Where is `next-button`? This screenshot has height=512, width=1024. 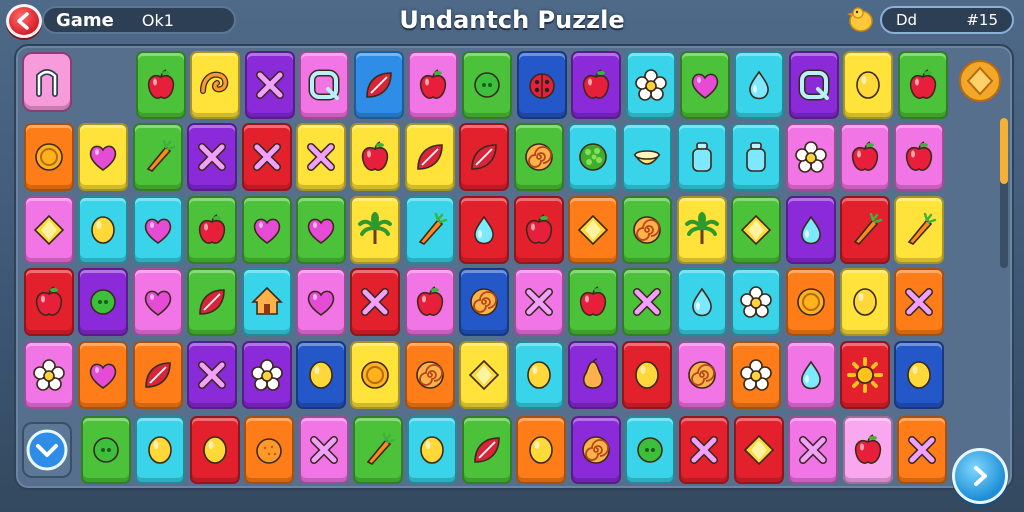 next-button is located at coordinates (980, 476).